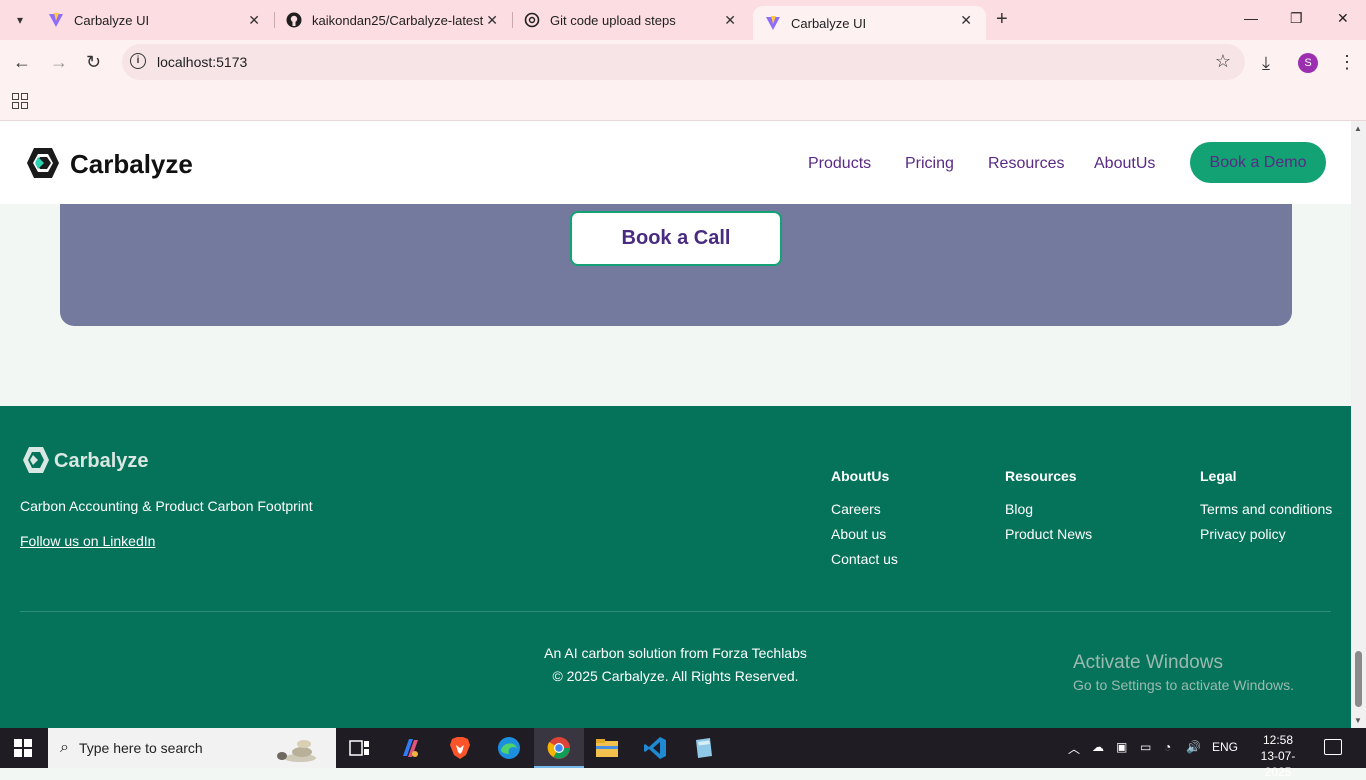 The width and height of the screenshot is (1366, 780). I want to click on profile-avatar: S, so click(1308, 63).